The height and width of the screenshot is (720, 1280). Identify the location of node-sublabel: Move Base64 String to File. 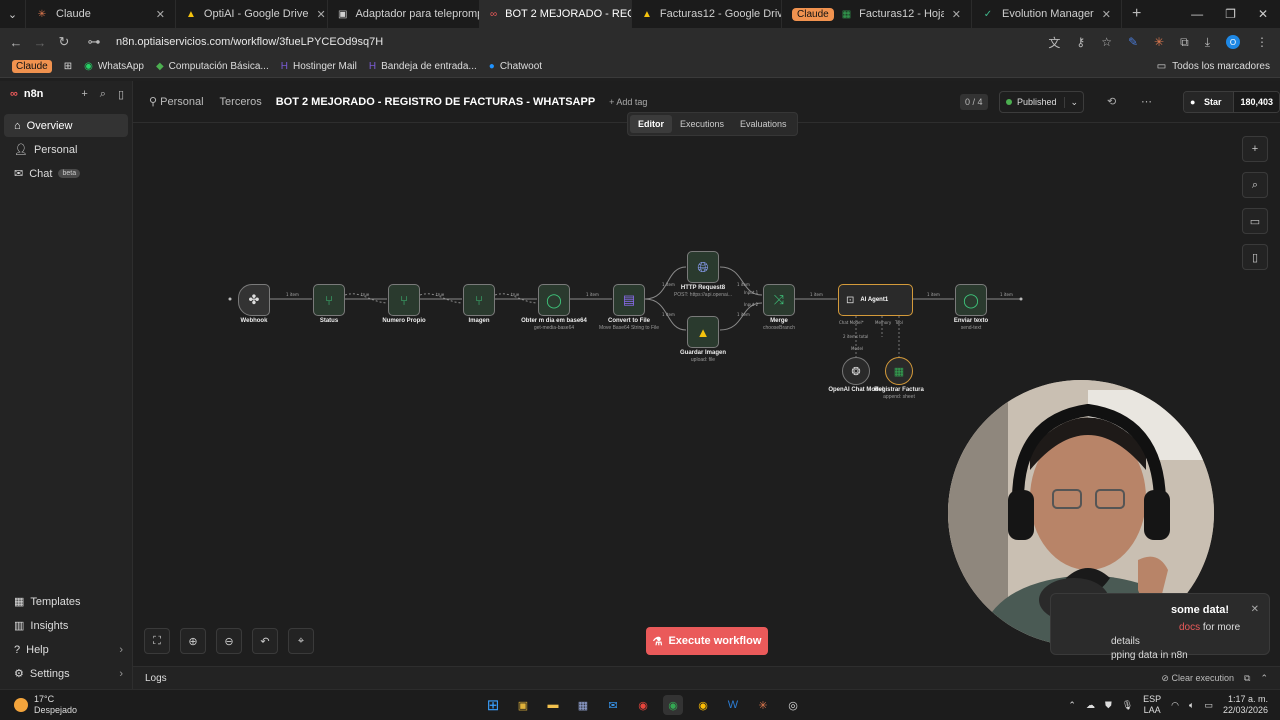
(629, 328).